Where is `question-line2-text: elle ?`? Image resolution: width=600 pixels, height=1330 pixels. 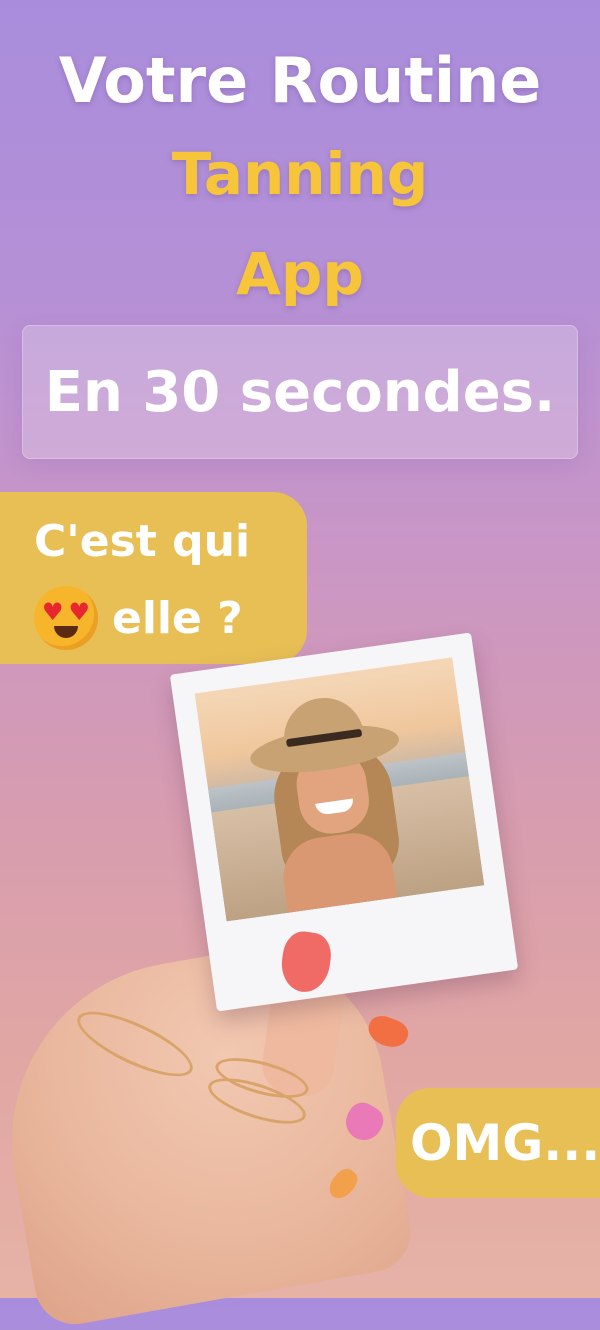
question-line2-text: elle ? is located at coordinates (177, 618).